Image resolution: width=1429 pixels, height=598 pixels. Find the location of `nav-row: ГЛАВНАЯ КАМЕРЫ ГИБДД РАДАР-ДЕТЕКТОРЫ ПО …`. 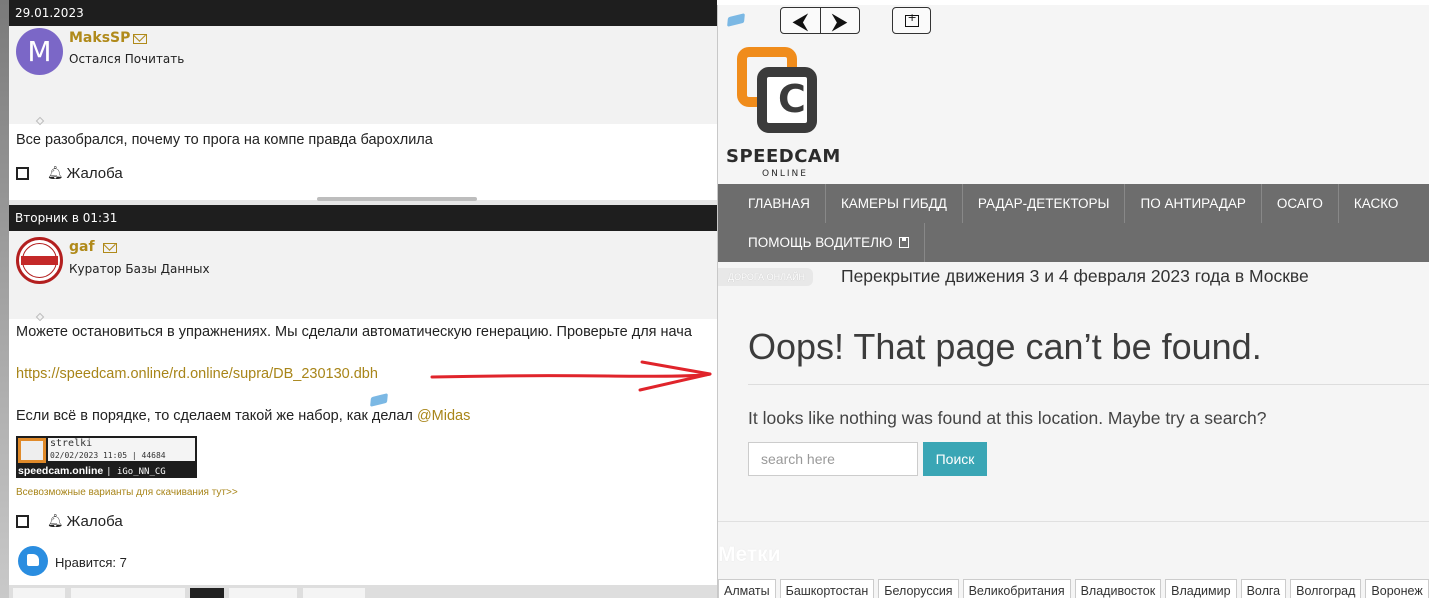

nav-row: ГЛАВНАЯ КАМЕРЫ ГИБДД РАДАР-ДЕТЕКТОРЫ ПО … is located at coordinates (1073, 203).